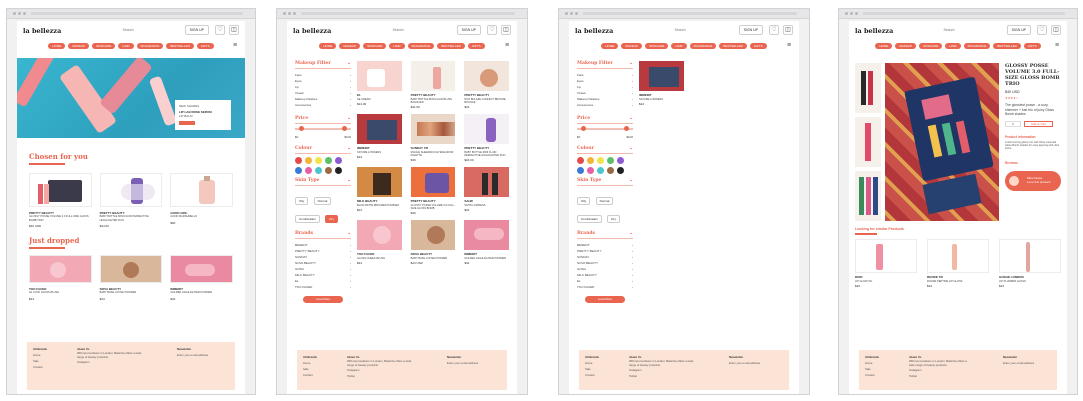 The height and width of the screenshot is (401, 1083). Describe the element at coordinates (791, 46) in the screenshot. I see `menu-icon: ≡` at that location.